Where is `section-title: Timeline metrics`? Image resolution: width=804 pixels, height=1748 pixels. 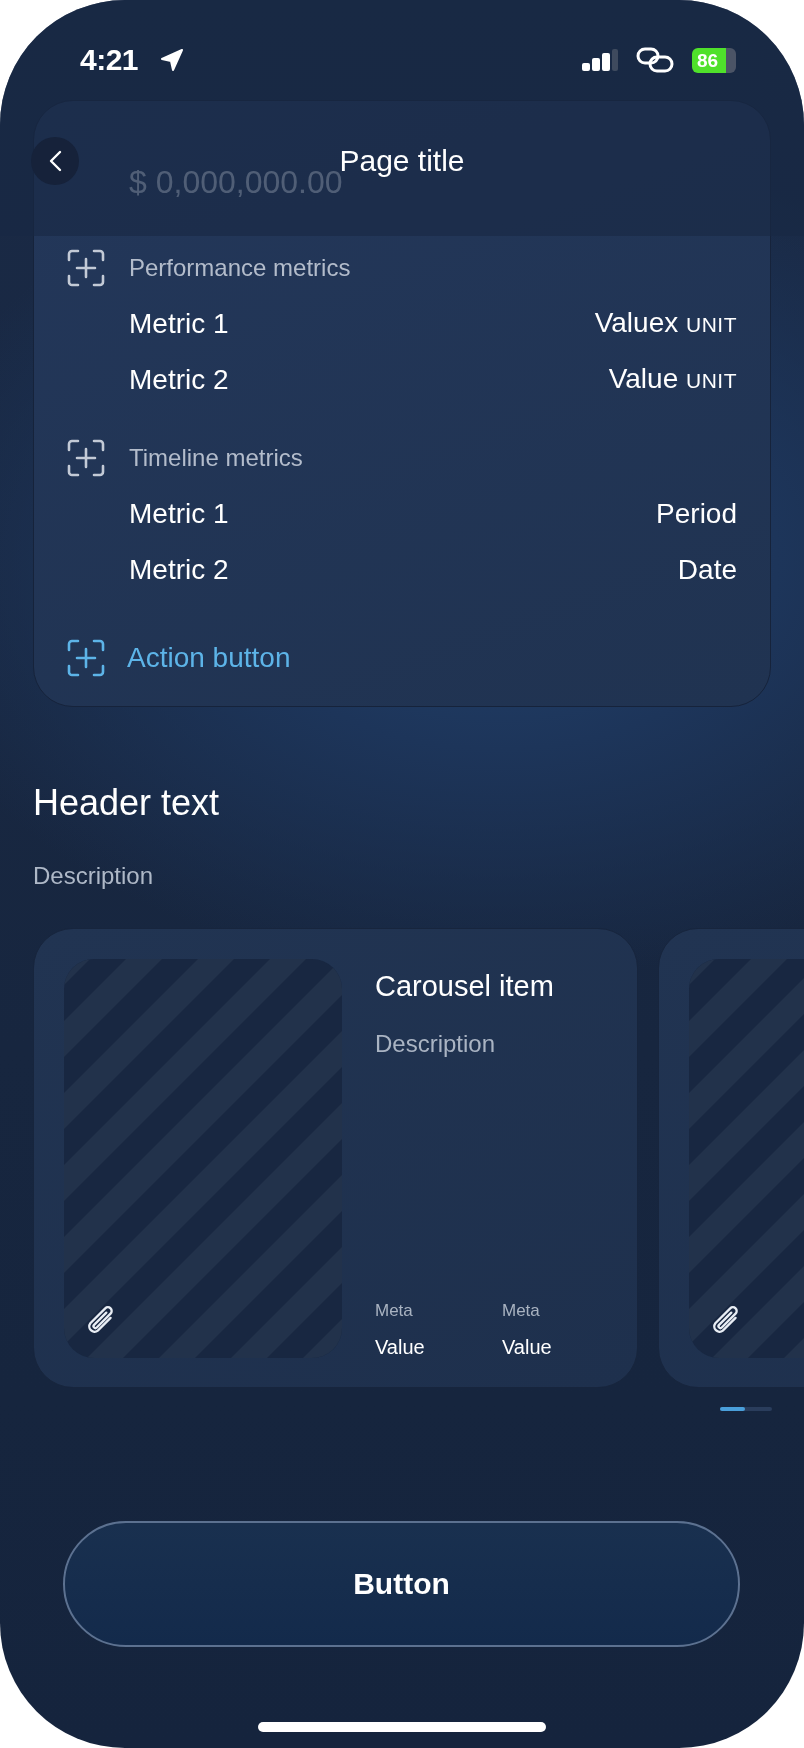
section-title: Timeline metrics is located at coordinates (216, 458).